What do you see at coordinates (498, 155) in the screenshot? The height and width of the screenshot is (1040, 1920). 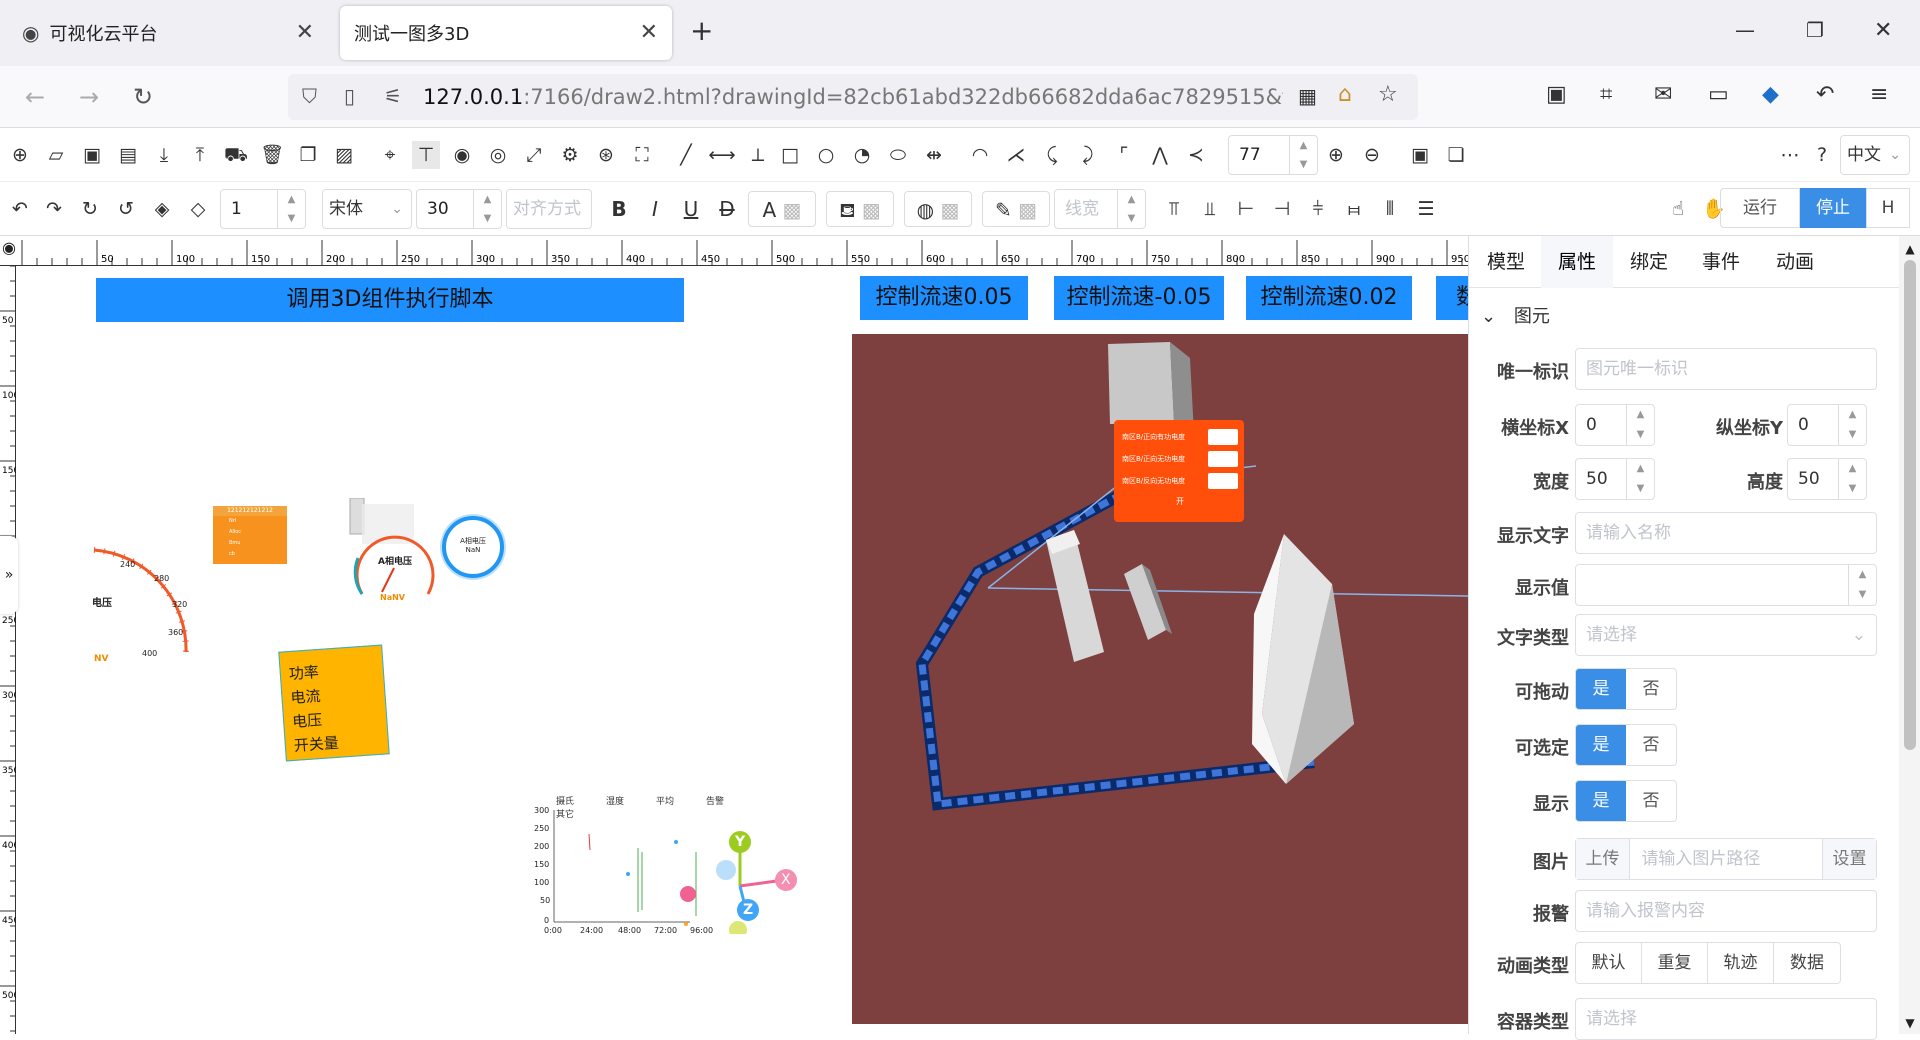 I see `capture-icon: ◎` at bounding box center [498, 155].